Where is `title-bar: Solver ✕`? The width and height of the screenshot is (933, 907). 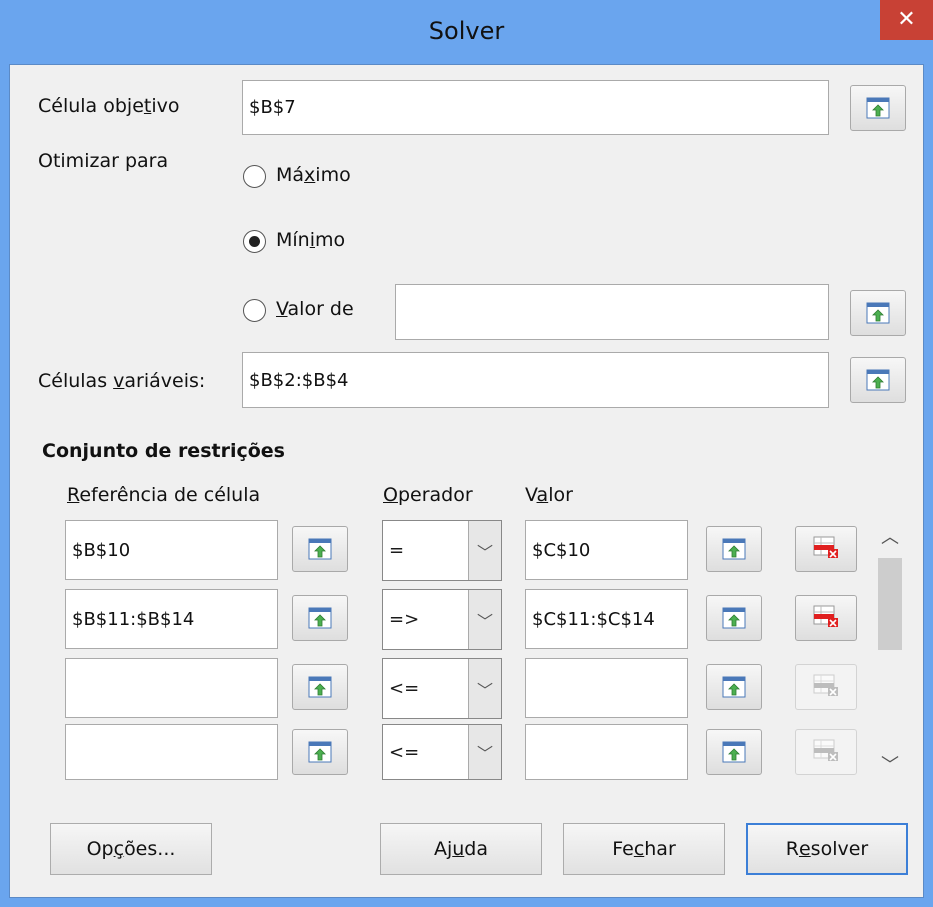
title-bar: Solver ✕ is located at coordinates (466, 34).